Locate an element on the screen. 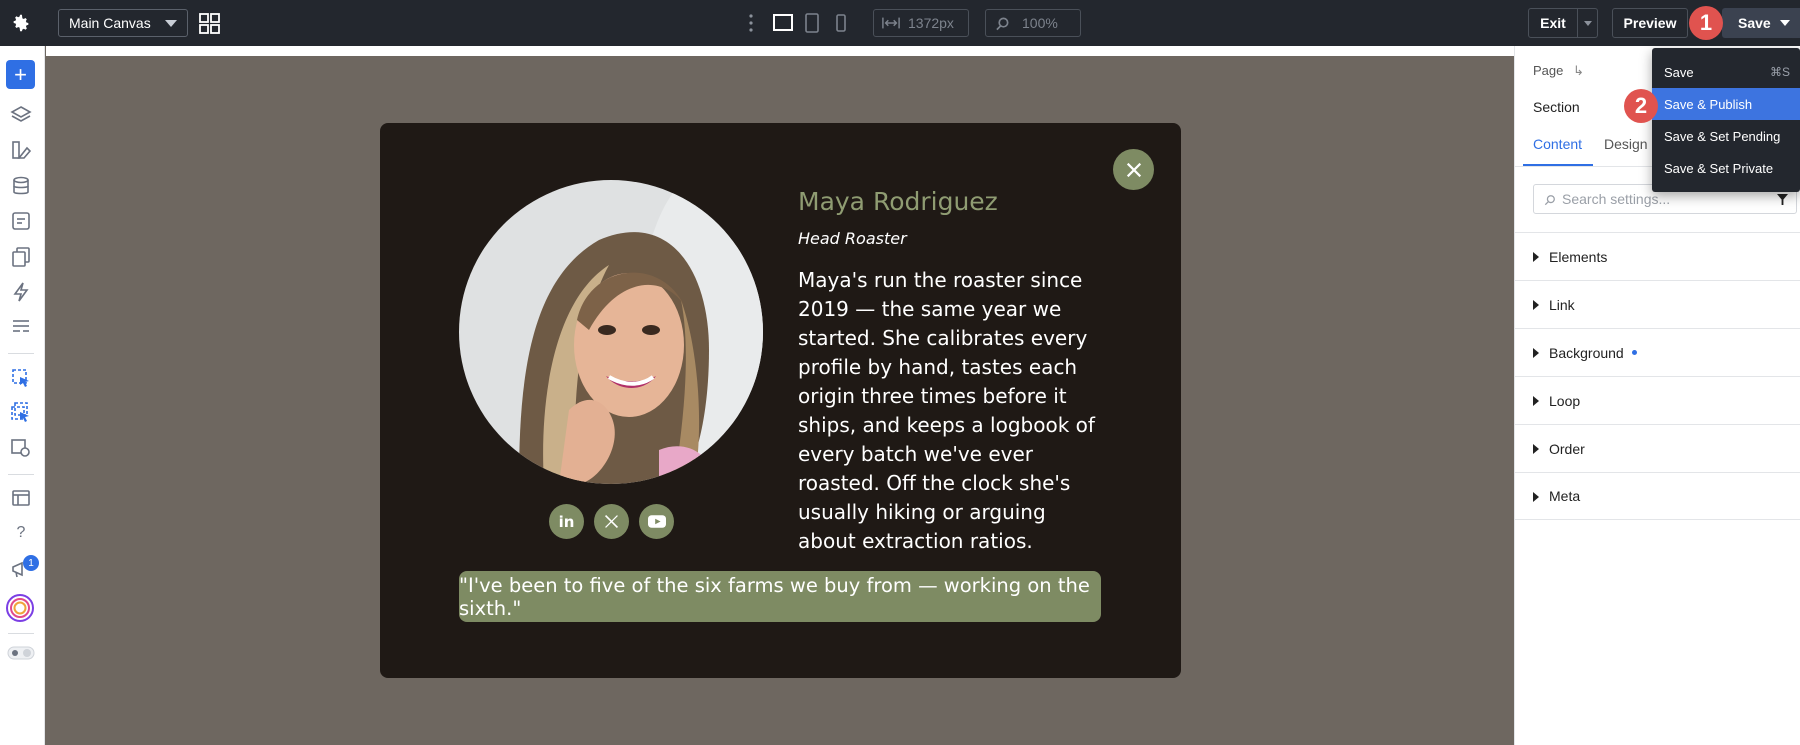 The image size is (1800, 745). youtube-link is located at coordinates (656, 521).